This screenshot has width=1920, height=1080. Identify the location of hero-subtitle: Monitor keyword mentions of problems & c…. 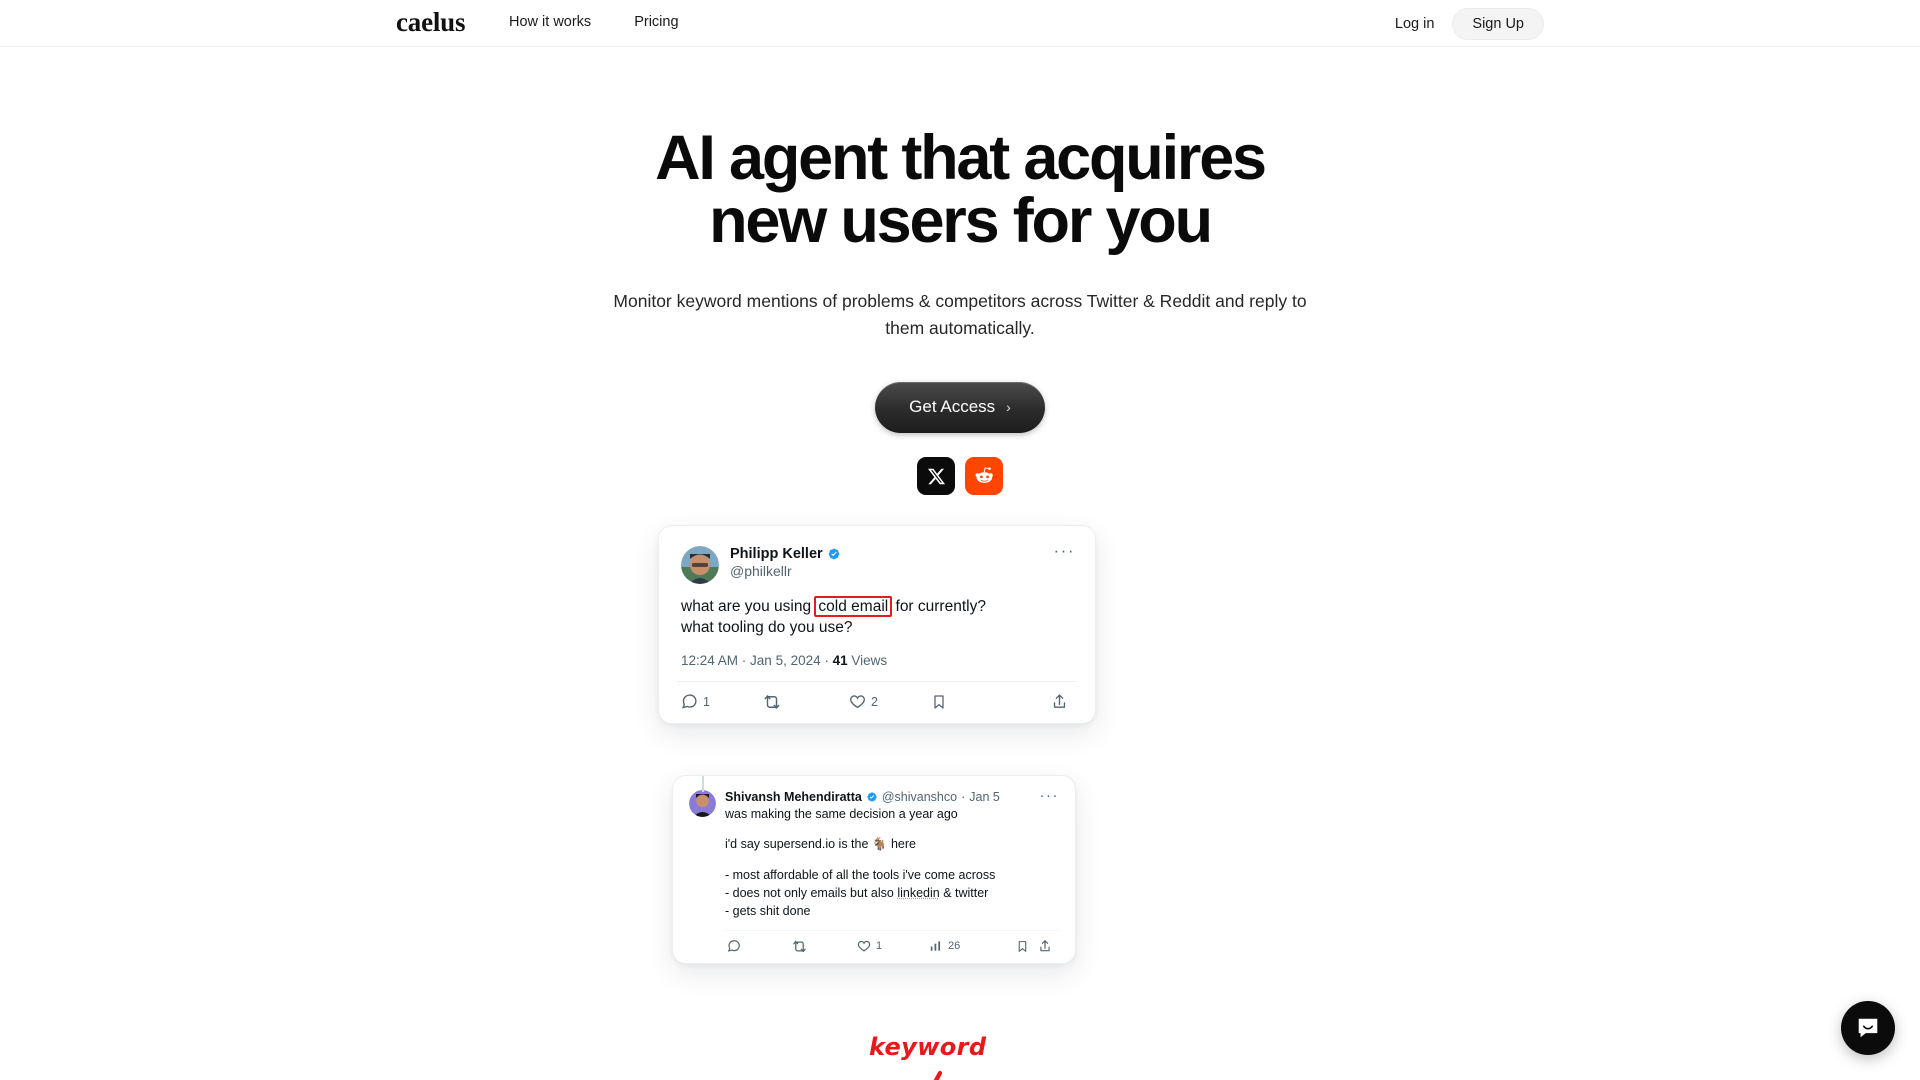
(960, 315).